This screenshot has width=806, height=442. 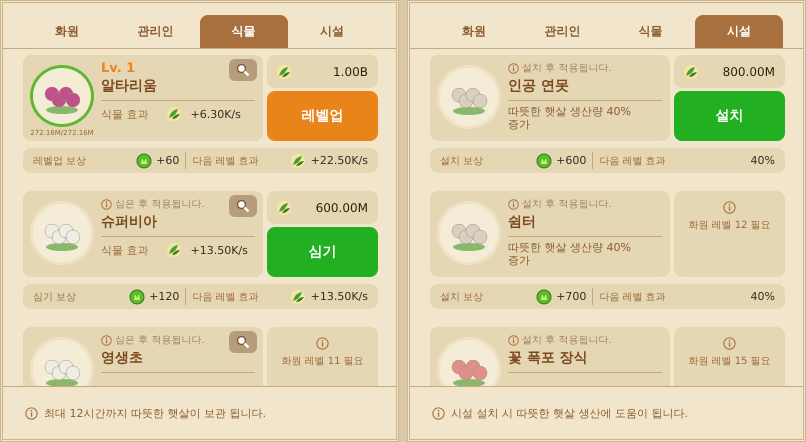 What do you see at coordinates (571, 160) in the screenshot?
I see `reward-value: +600` at bounding box center [571, 160].